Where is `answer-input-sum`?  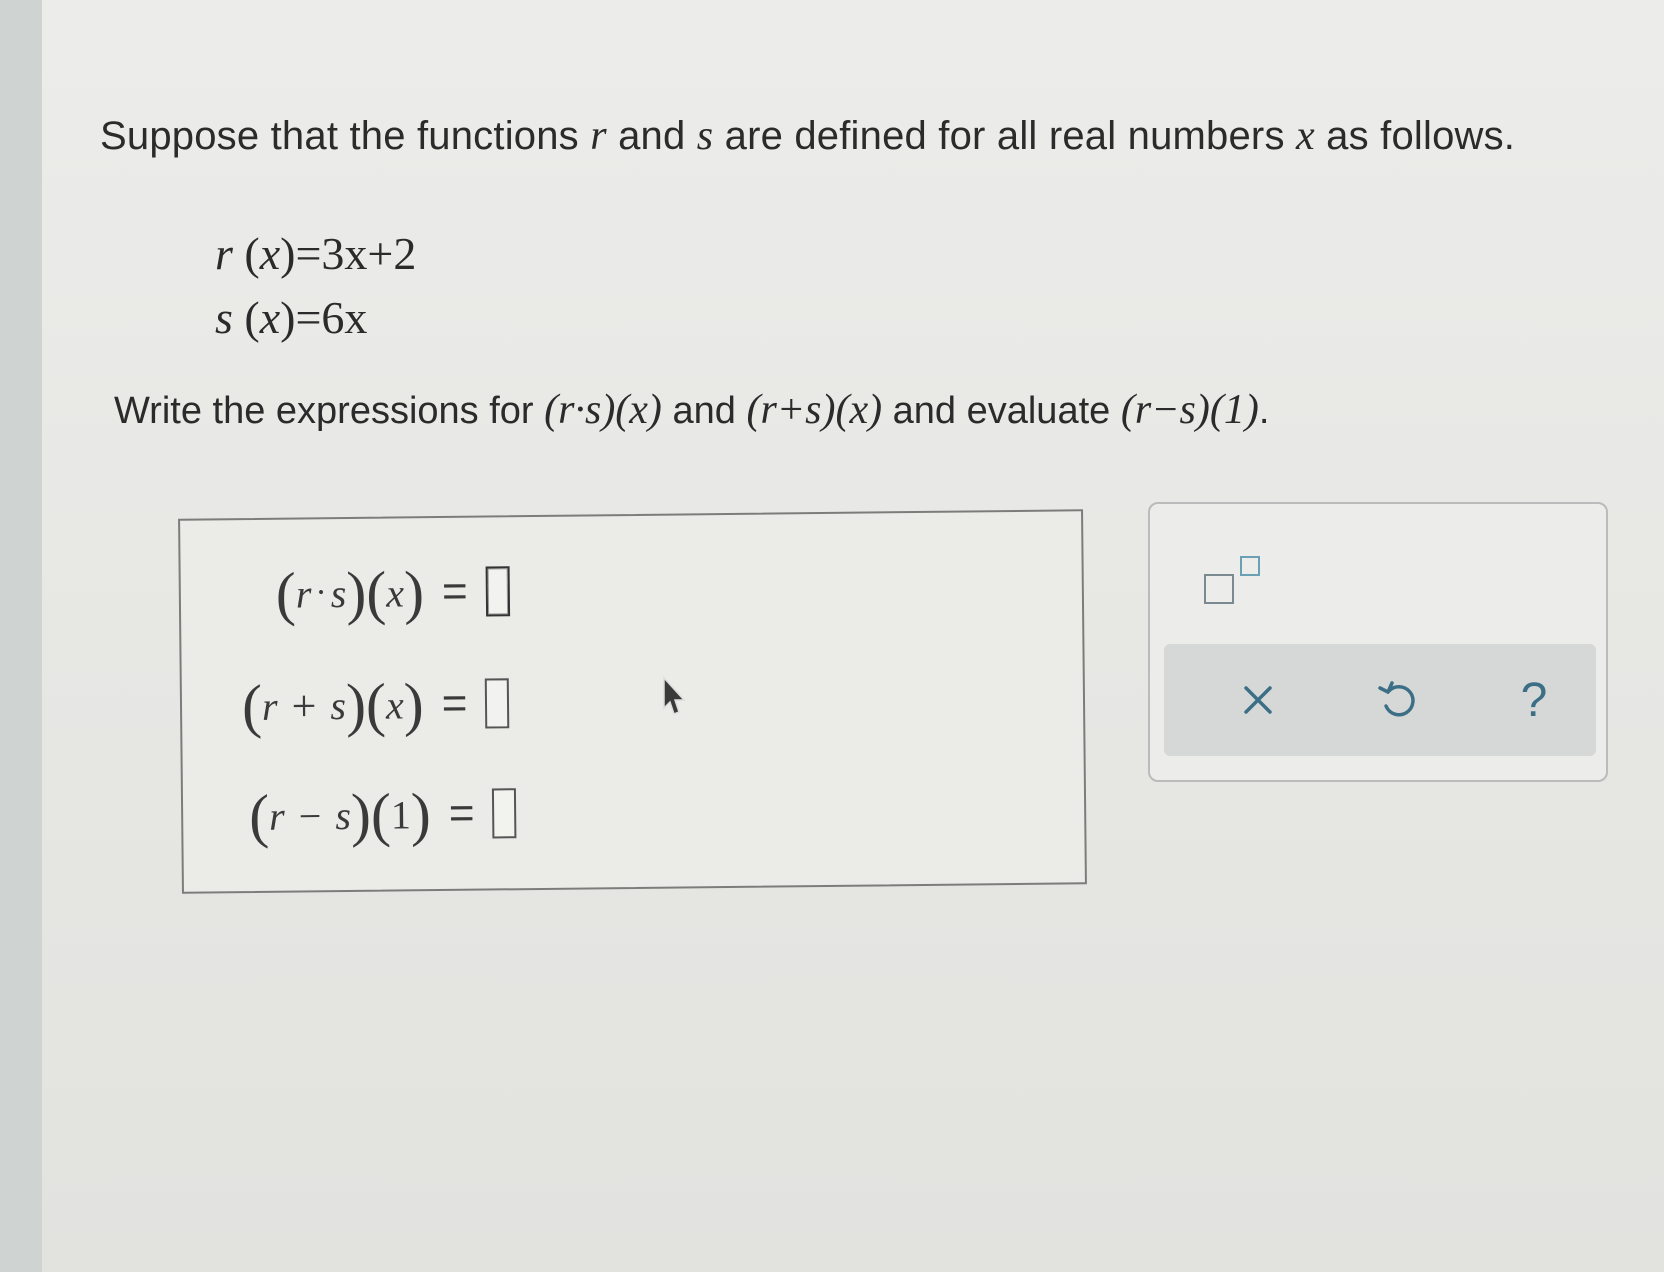 answer-input-sum is located at coordinates (497, 703).